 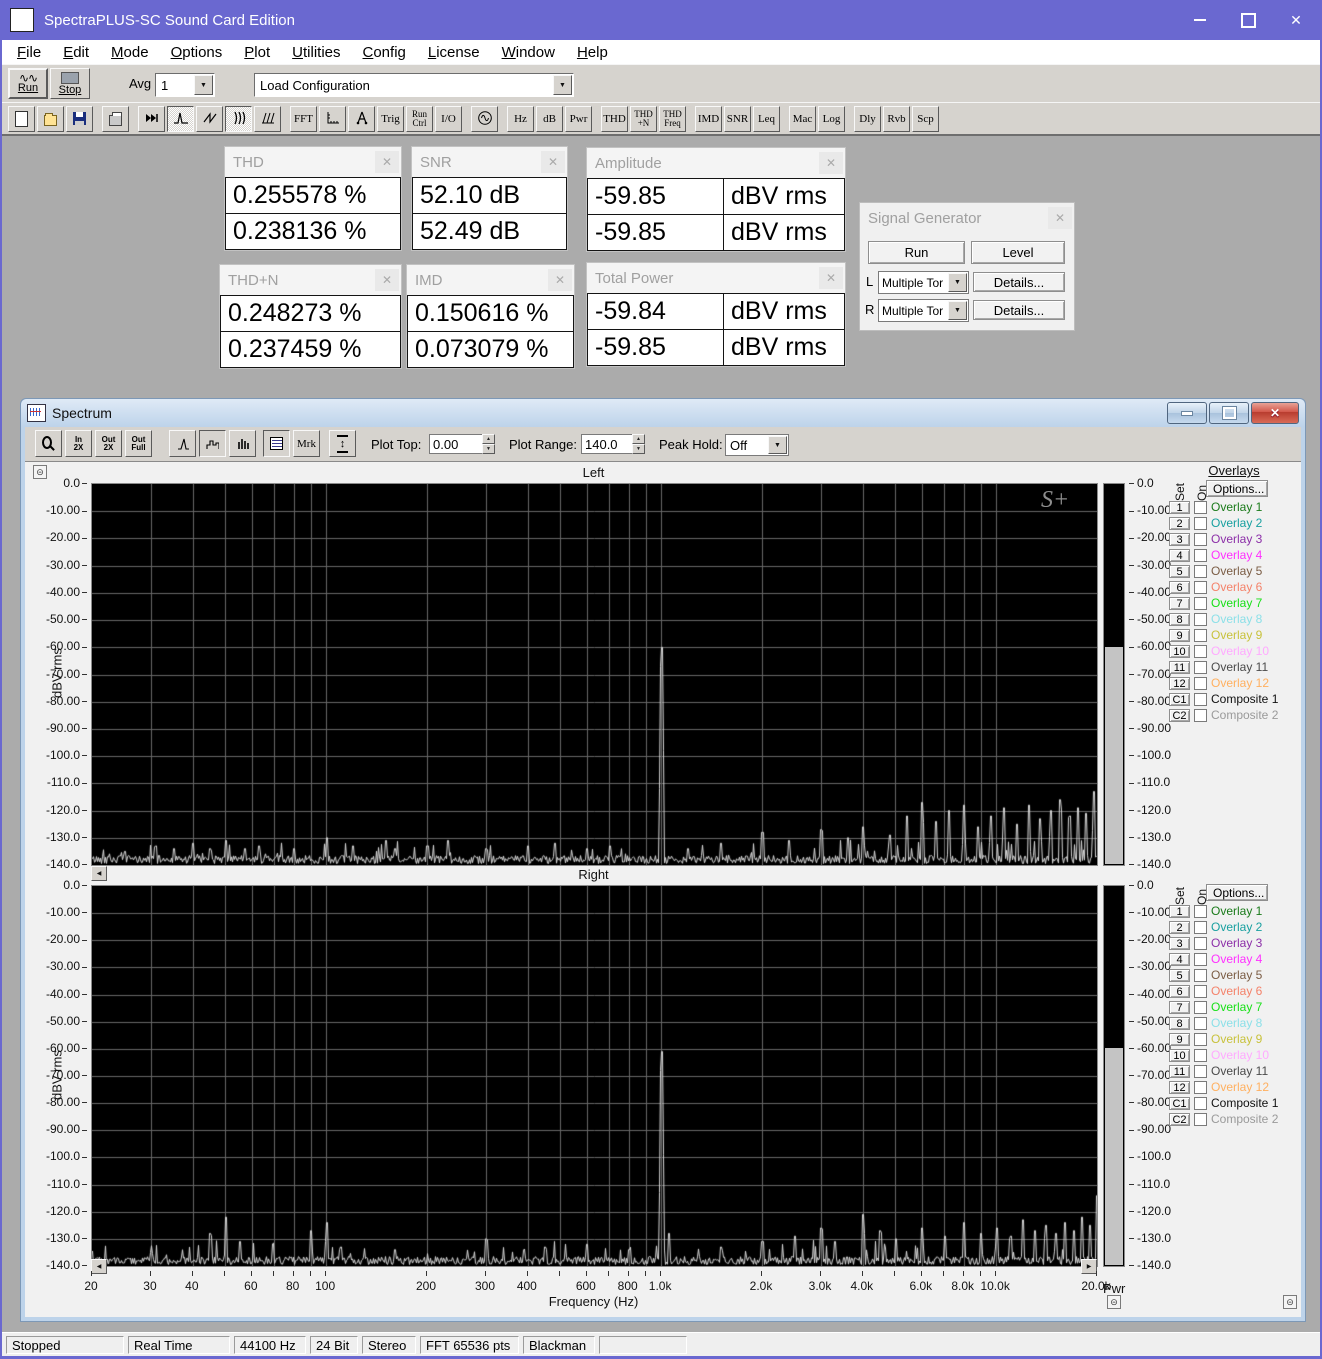 I want to click on left-waveform-dropdown: Multiple Tor ▼, so click(x=923, y=282).